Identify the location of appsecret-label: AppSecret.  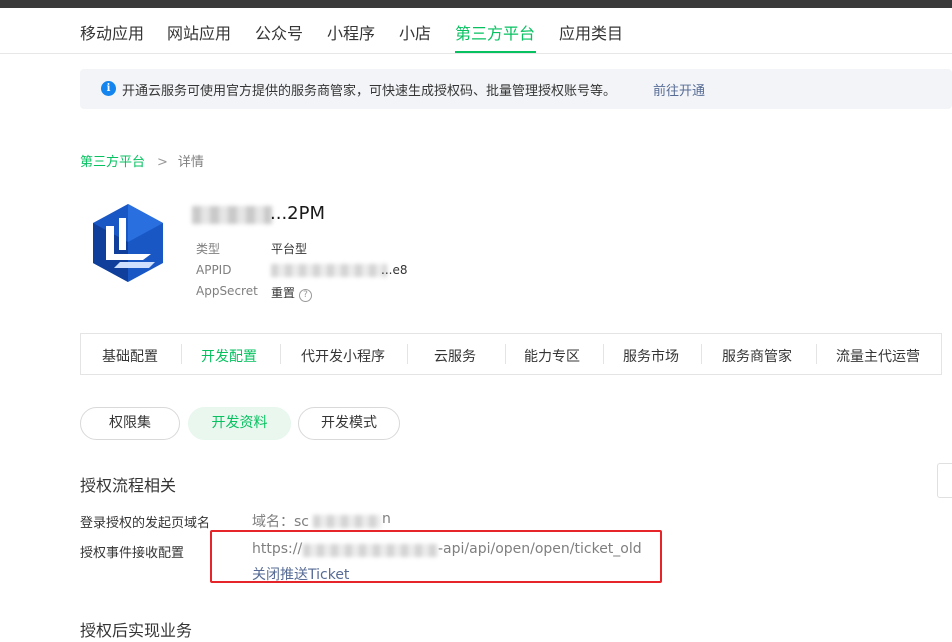
(227, 291).